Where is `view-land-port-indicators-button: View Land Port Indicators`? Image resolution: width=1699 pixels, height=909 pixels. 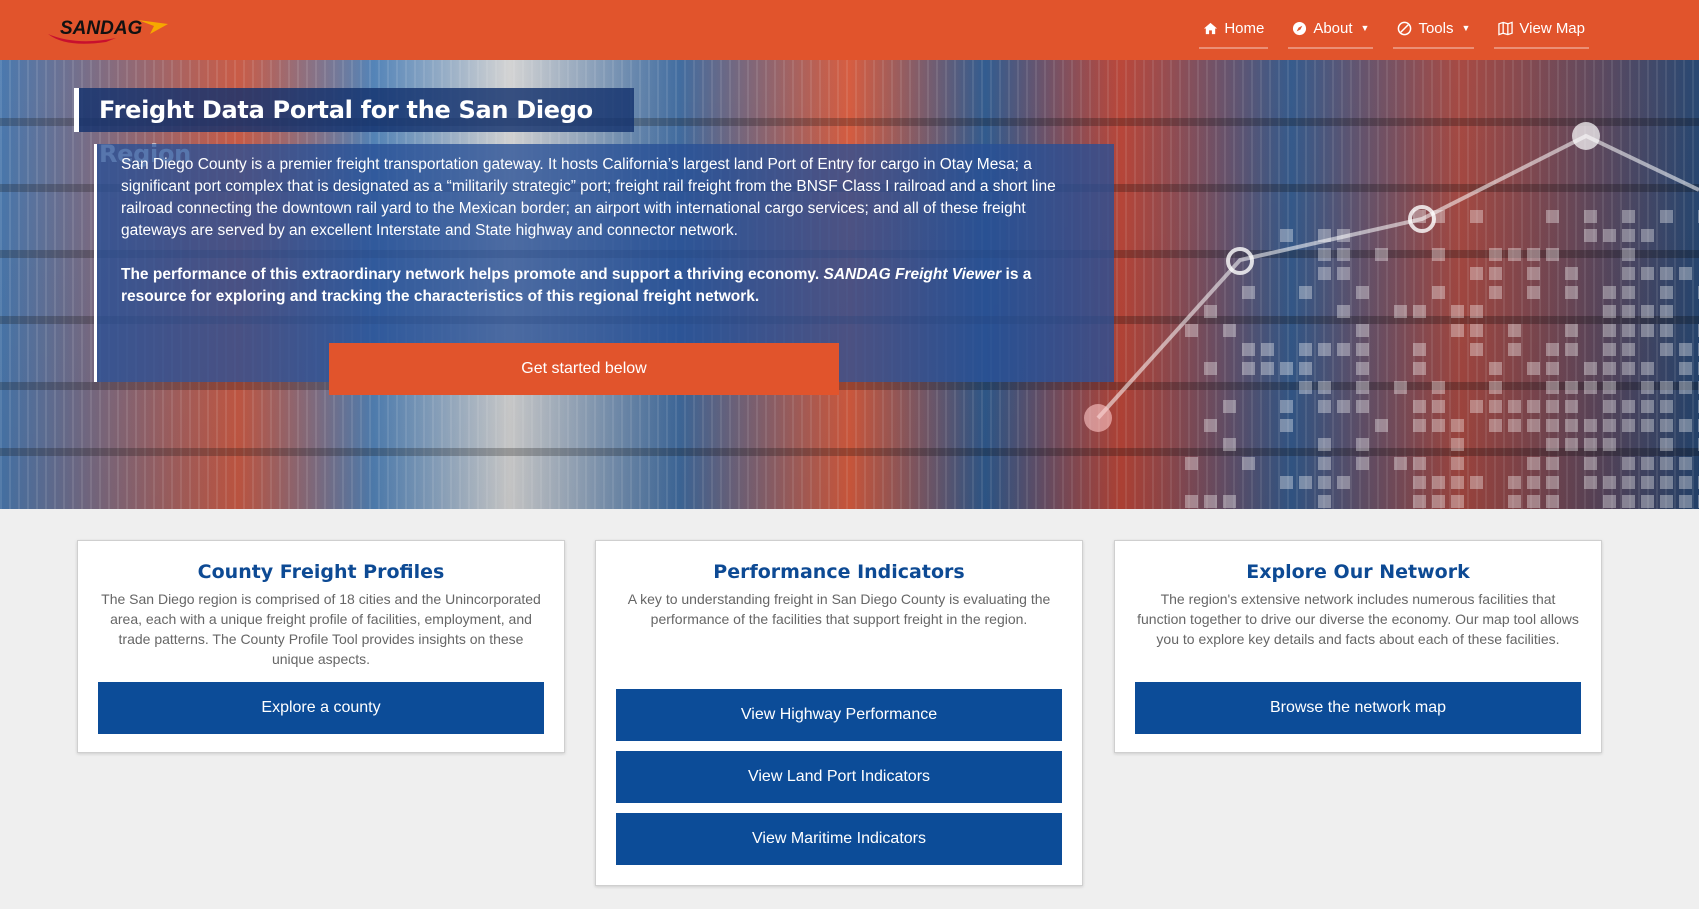 view-land-port-indicators-button: View Land Port Indicators is located at coordinates (839, 777).